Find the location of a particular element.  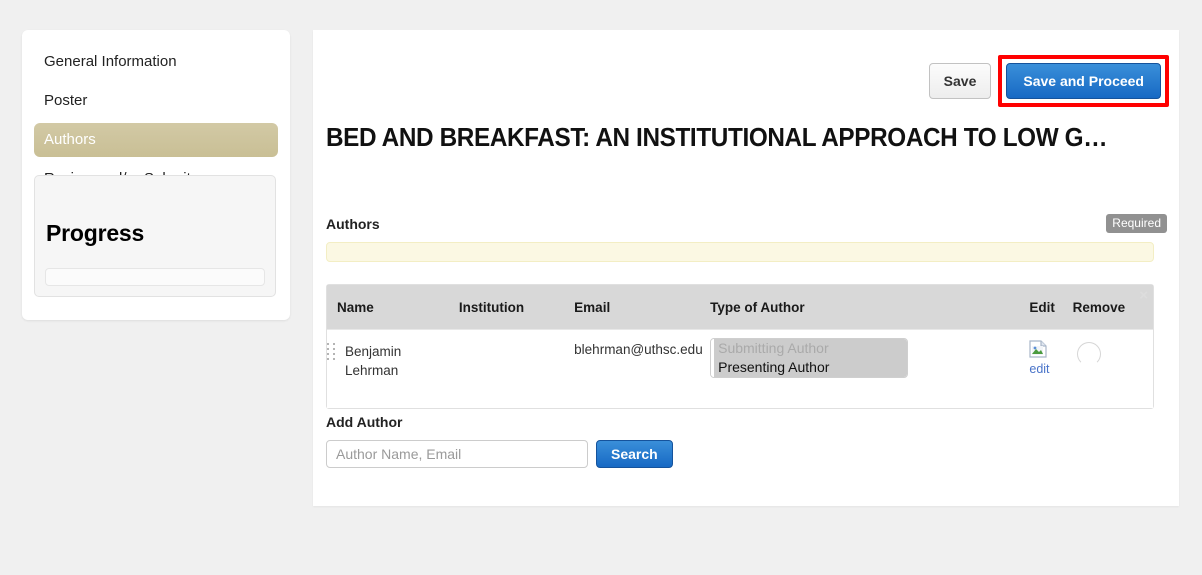

option-presenting-author: Presenting Author is located at coordinates (810, 367).